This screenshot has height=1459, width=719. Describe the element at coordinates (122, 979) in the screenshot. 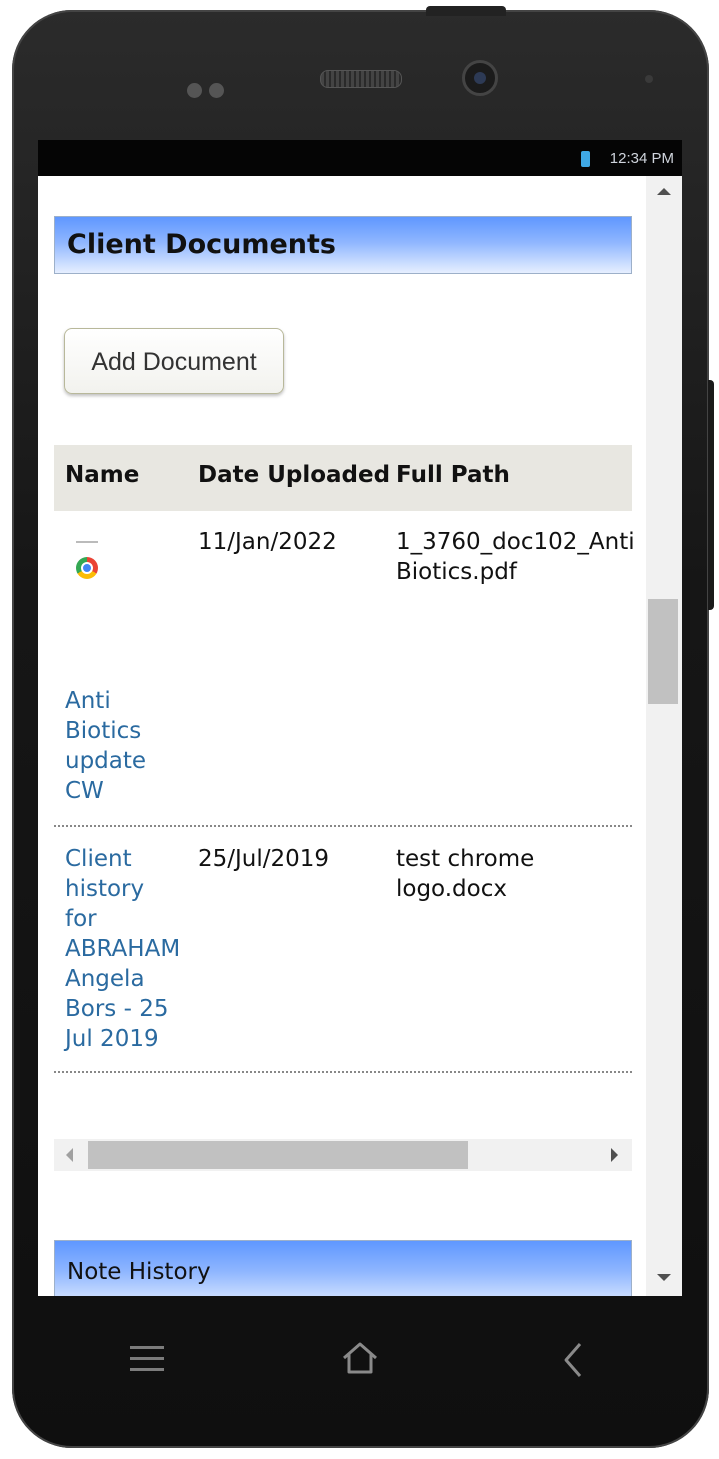

I see `name-line: Angela` at that location.